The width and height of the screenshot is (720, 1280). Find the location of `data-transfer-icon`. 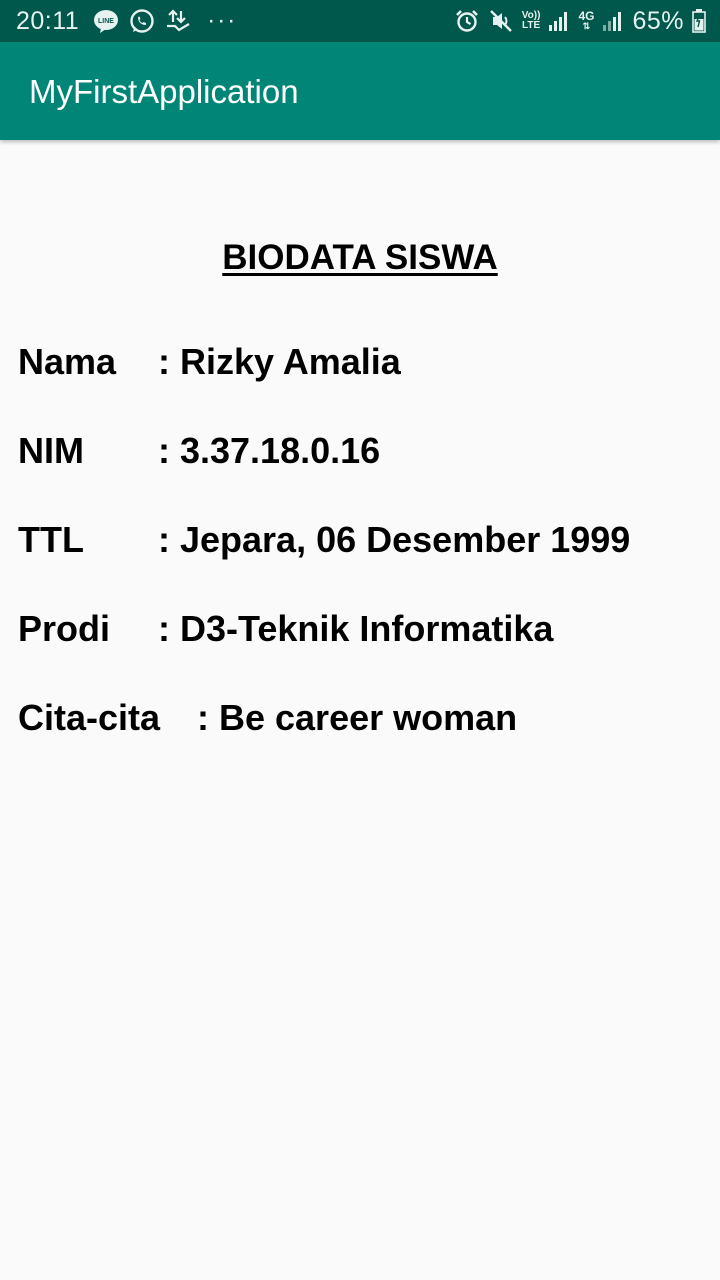

data-transfer-icon is located at coordinates (178, 21).